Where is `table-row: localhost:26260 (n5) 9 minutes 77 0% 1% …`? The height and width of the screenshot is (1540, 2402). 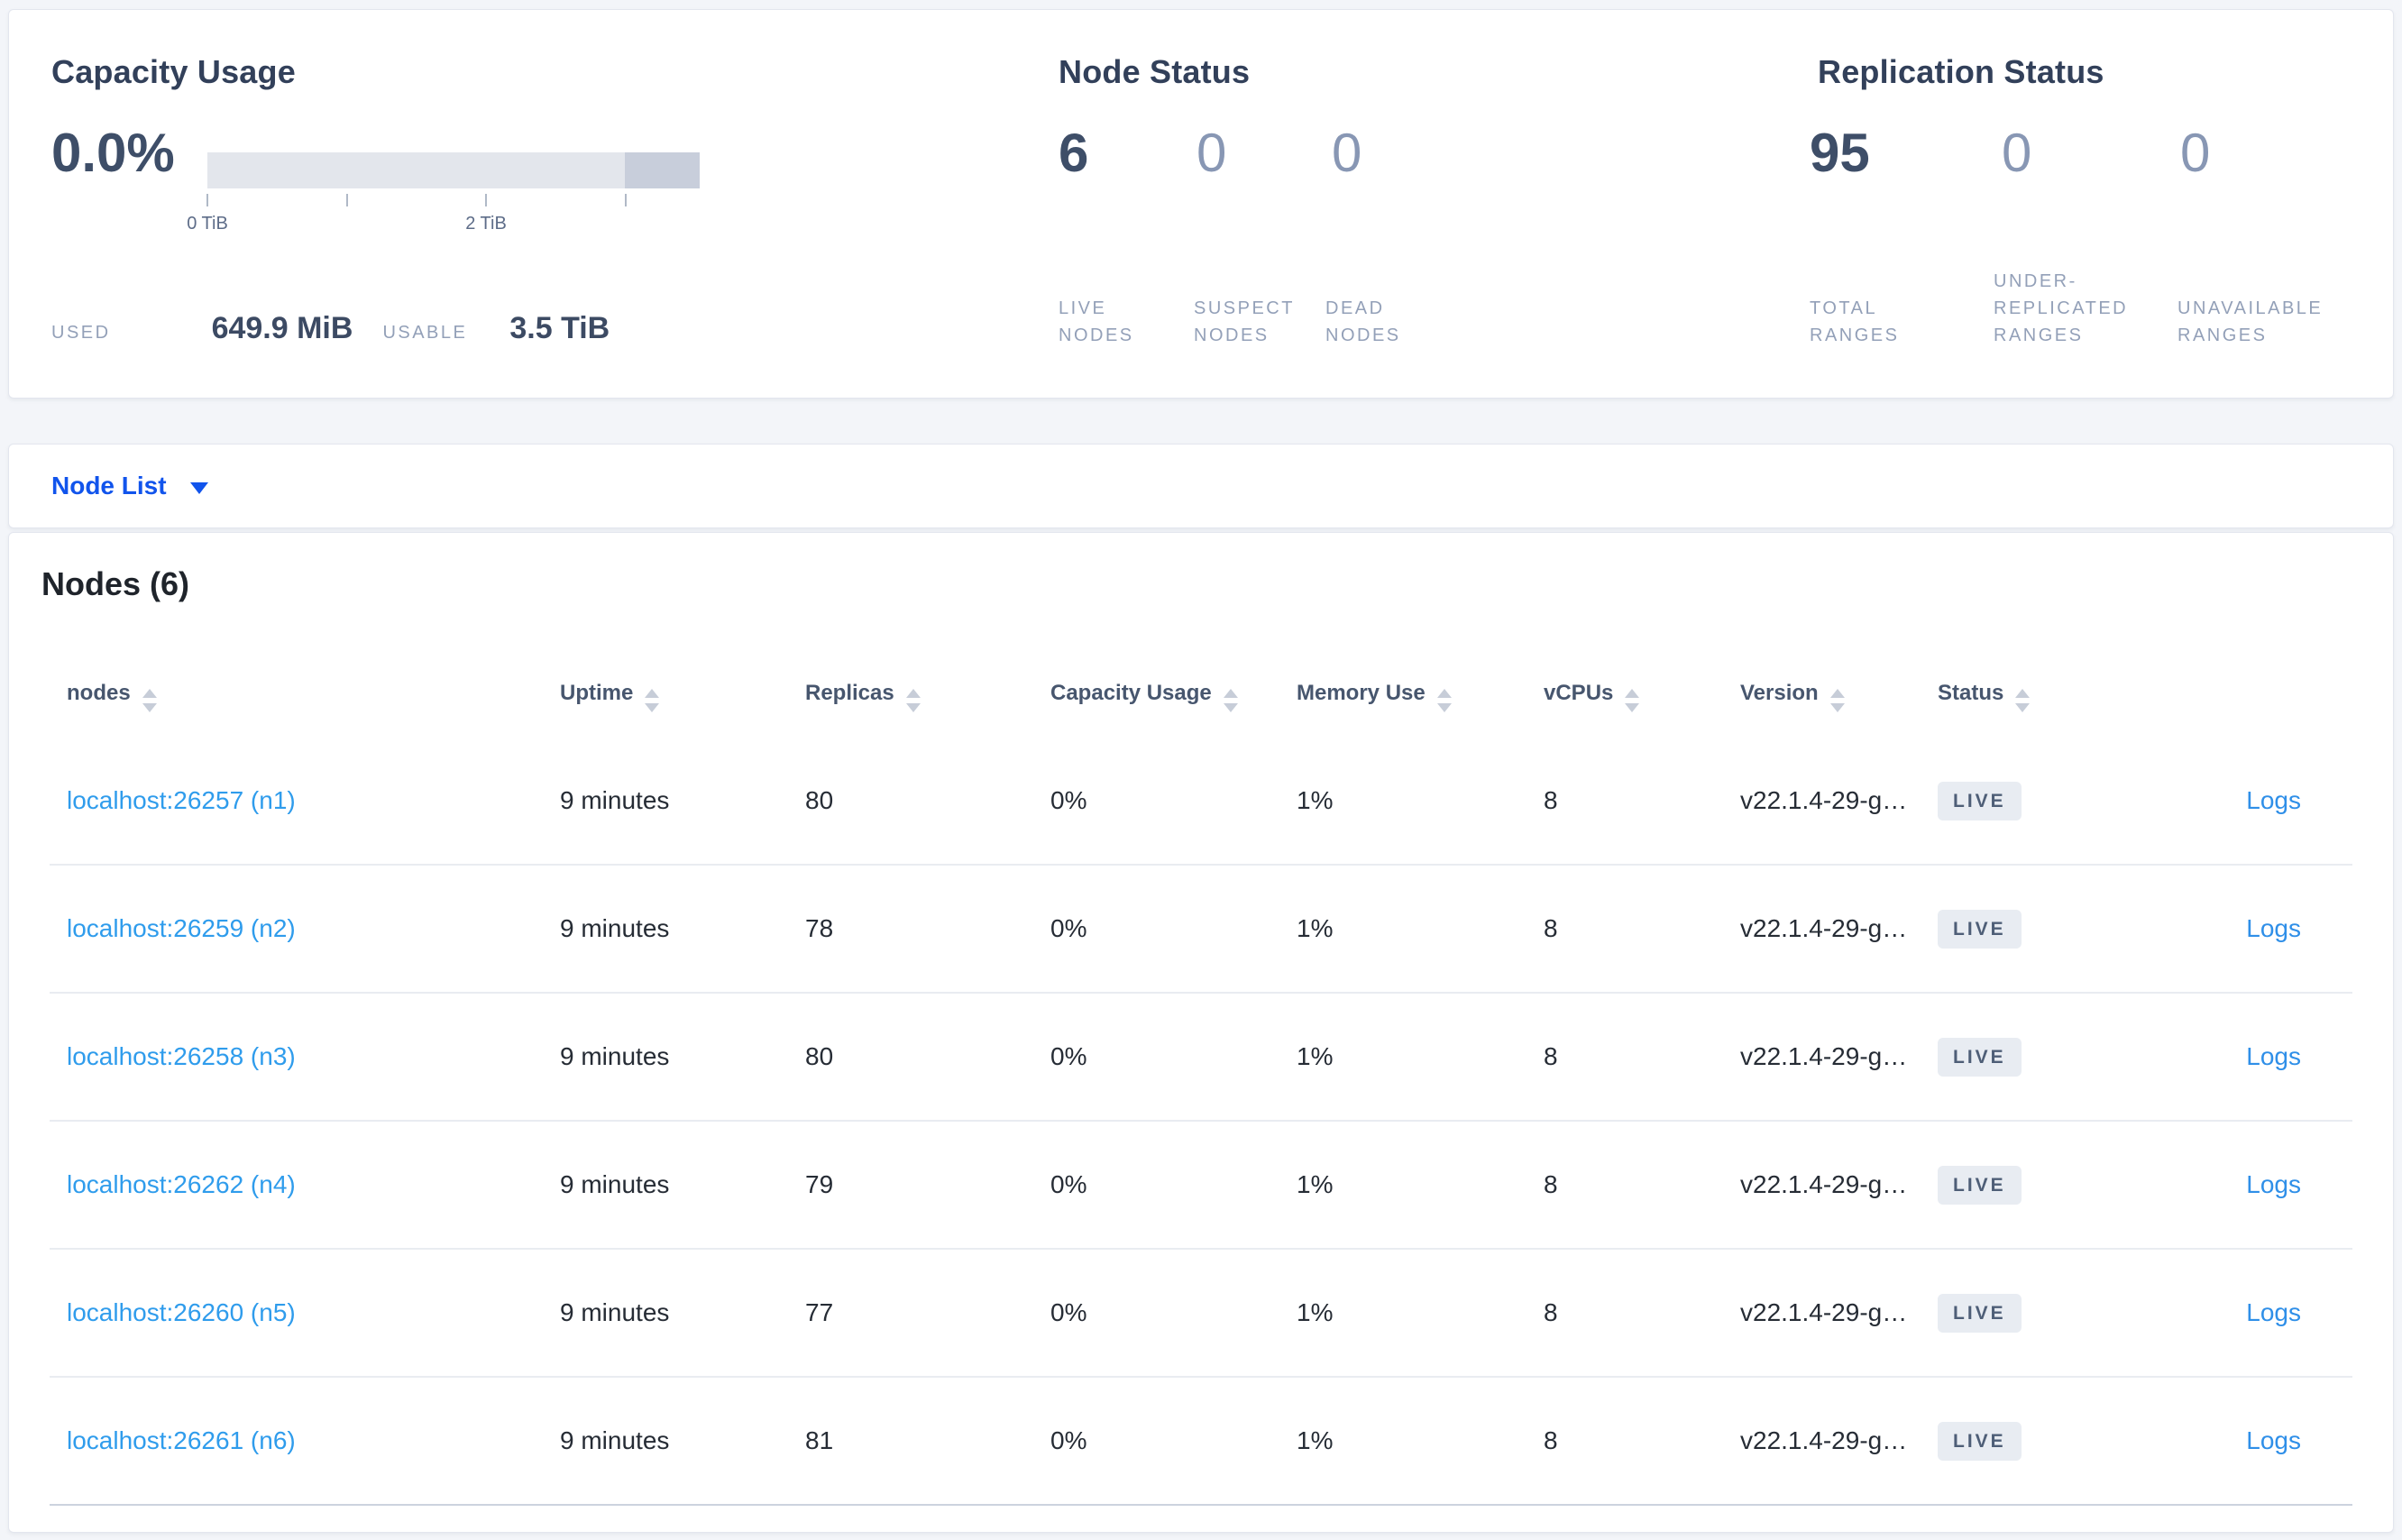 table-row: localhost:26260 (n5) 9 minutes 77 0% 1% … is located at coordinates (1201, 1312).